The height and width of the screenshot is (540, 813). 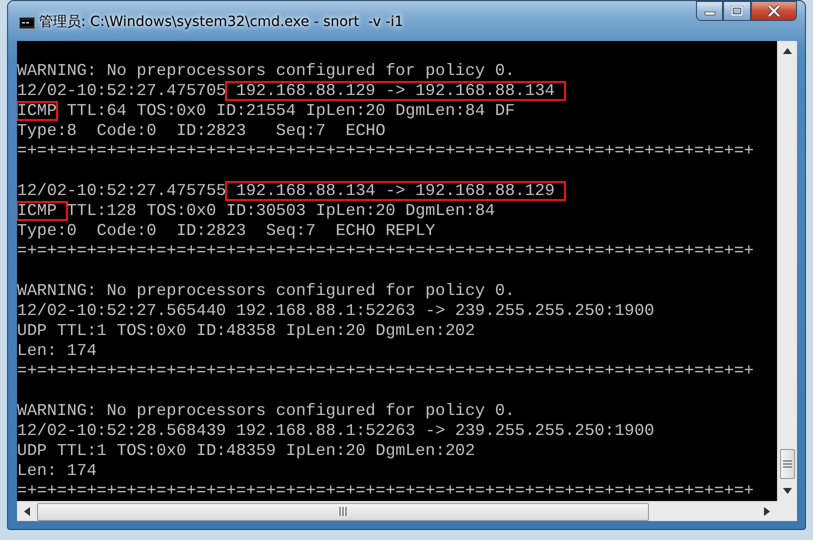 I want to click on console-text: TTL:64 TOS:0x0 ID:21554 IpLen:20 DgmLen:84 DF, so click(x=290, y=111).